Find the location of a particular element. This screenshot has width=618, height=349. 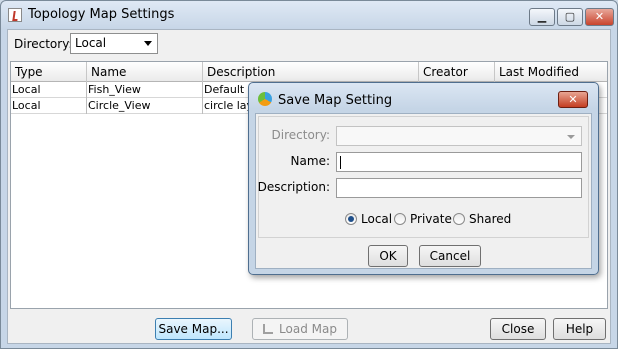

dialog-title: Save Map Setting is located at coordinates (335, 100).